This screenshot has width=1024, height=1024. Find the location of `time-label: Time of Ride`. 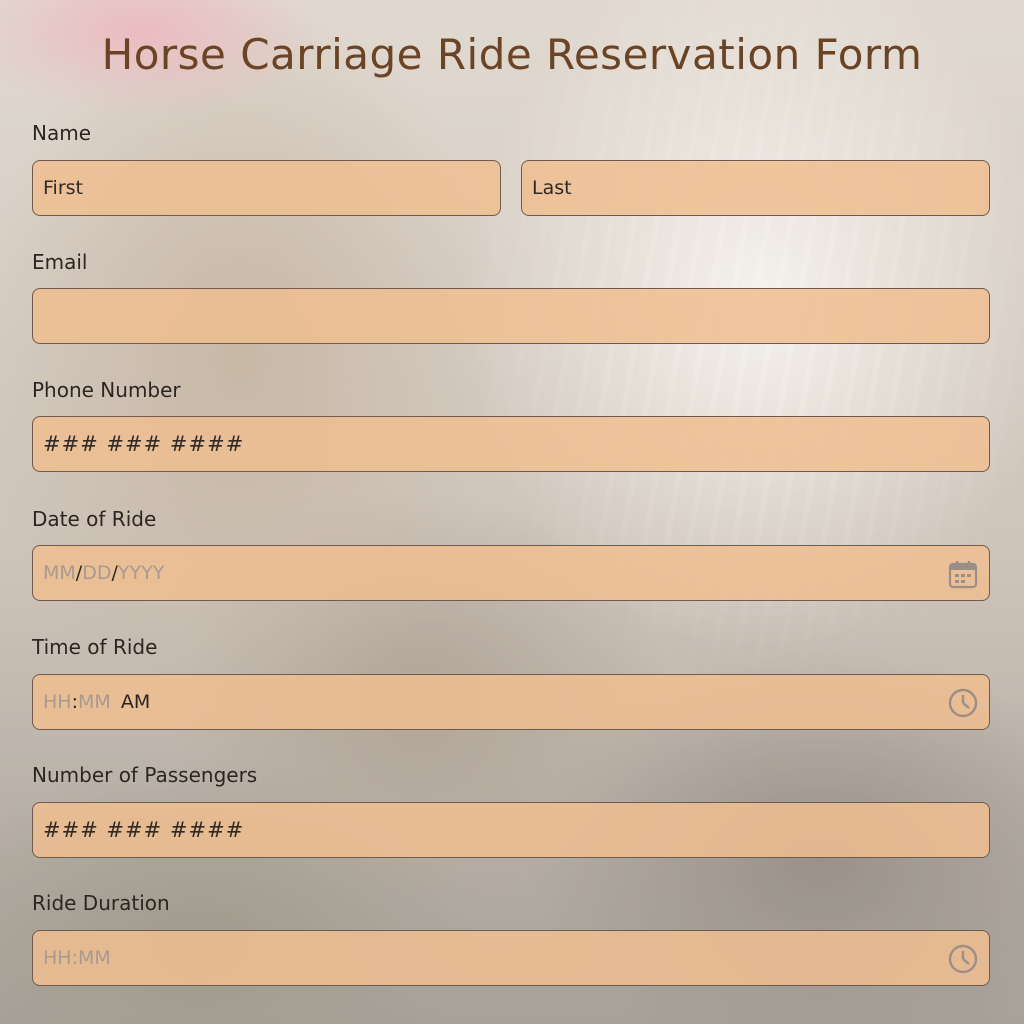

time-label: Time of Ride is located at coordinates (95, 647).